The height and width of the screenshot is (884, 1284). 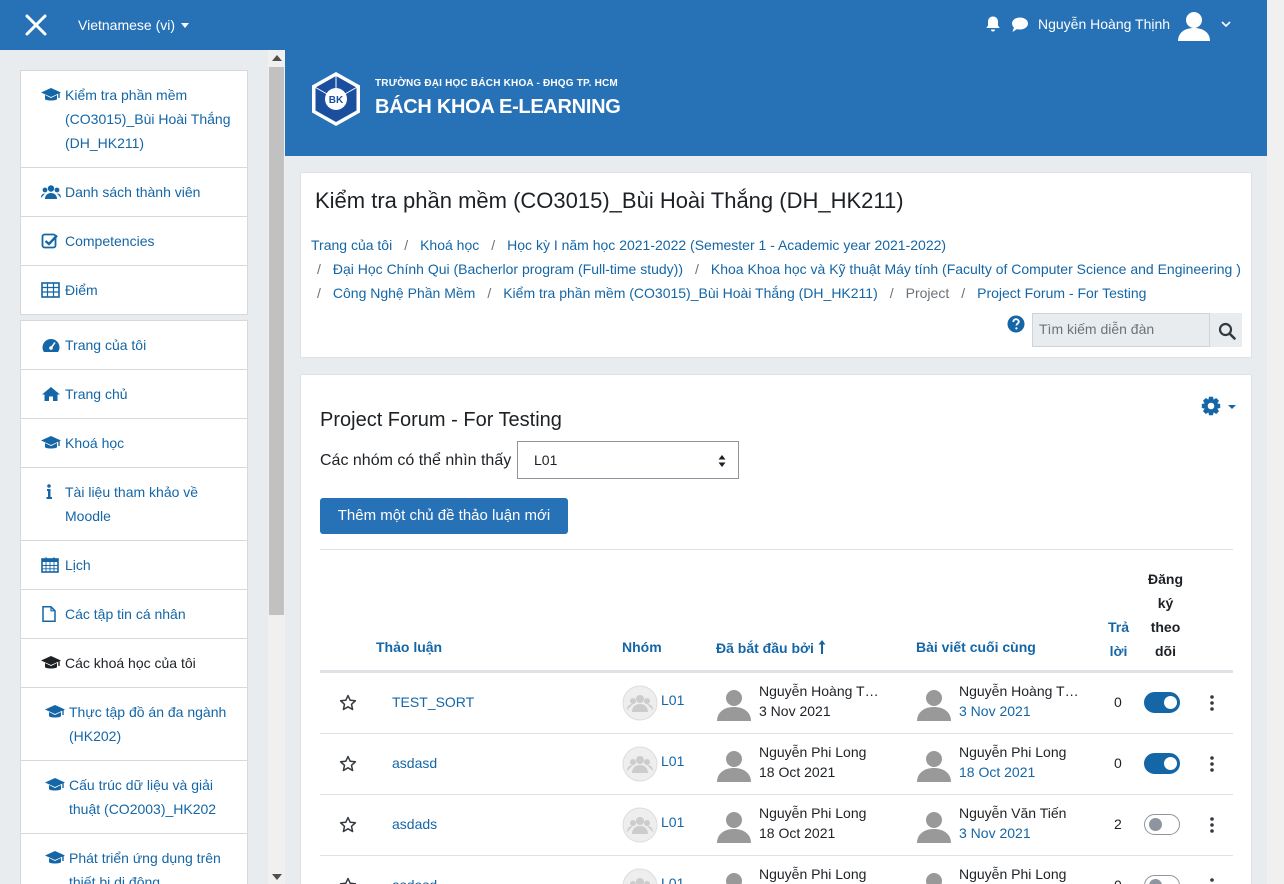 I want to click on sidebar-item-label: Tài liệu tham khảo về Moodle, so click(x=132, y=504).